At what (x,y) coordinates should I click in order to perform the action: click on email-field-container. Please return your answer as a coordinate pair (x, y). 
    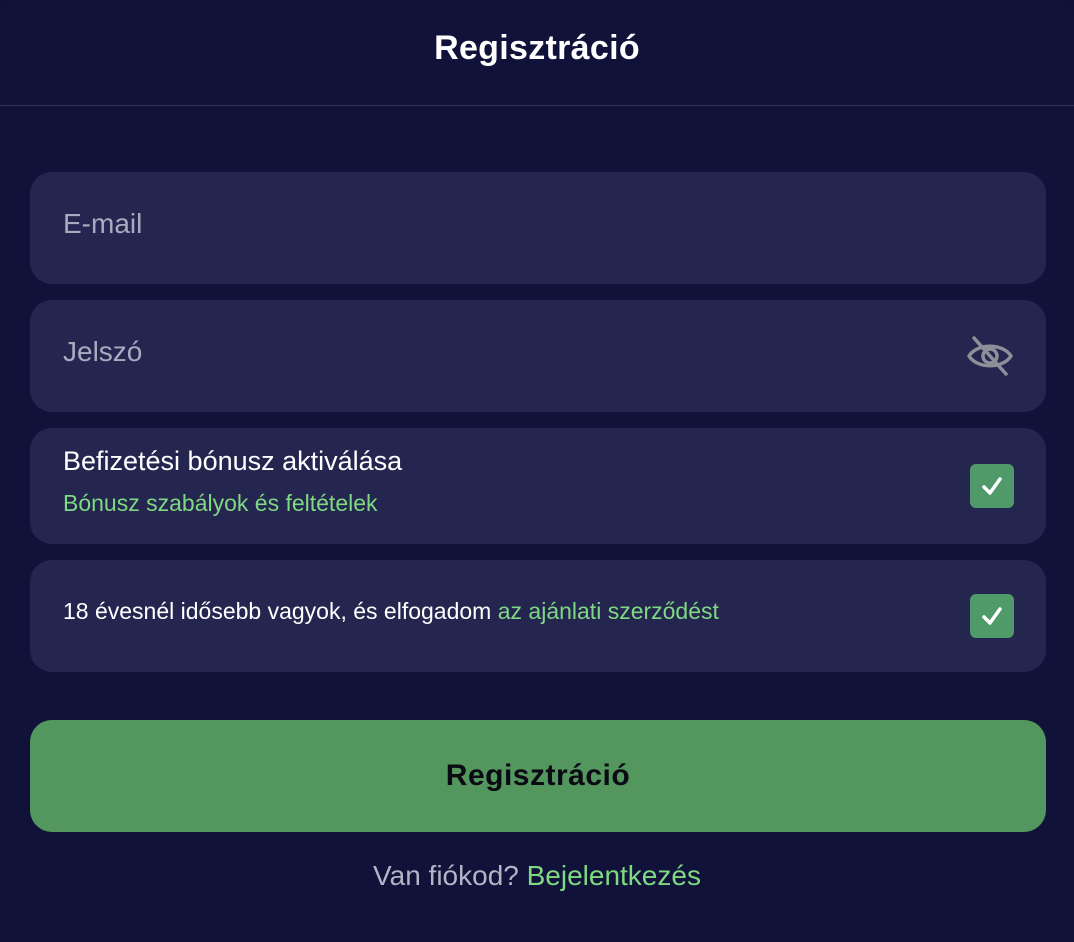
    Looking at the image, I should click on (538, 228).